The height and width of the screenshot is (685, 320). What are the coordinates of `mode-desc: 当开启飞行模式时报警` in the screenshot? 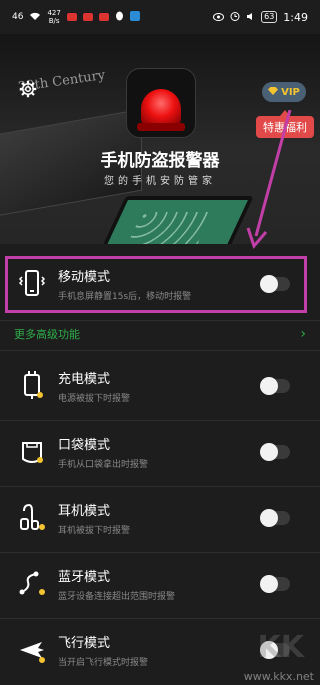 It's located at (103, 663).